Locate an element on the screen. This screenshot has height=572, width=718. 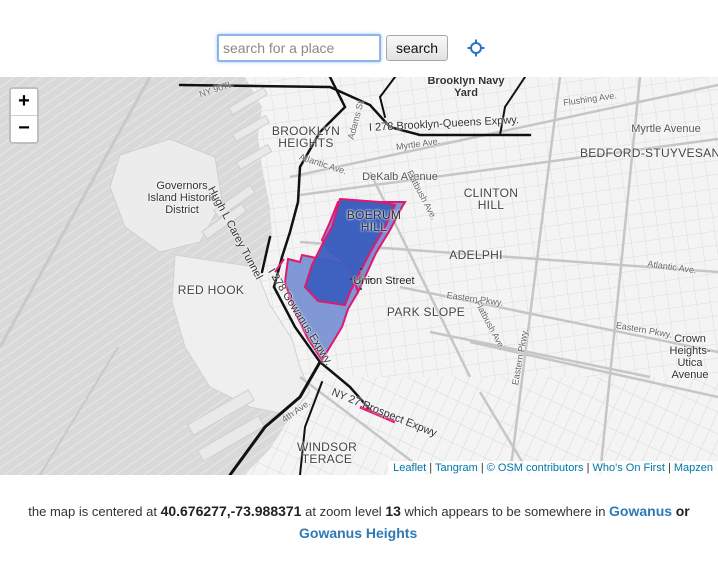
attribution-osm-link: © OSM contributors is located at coordinates (535, 468).